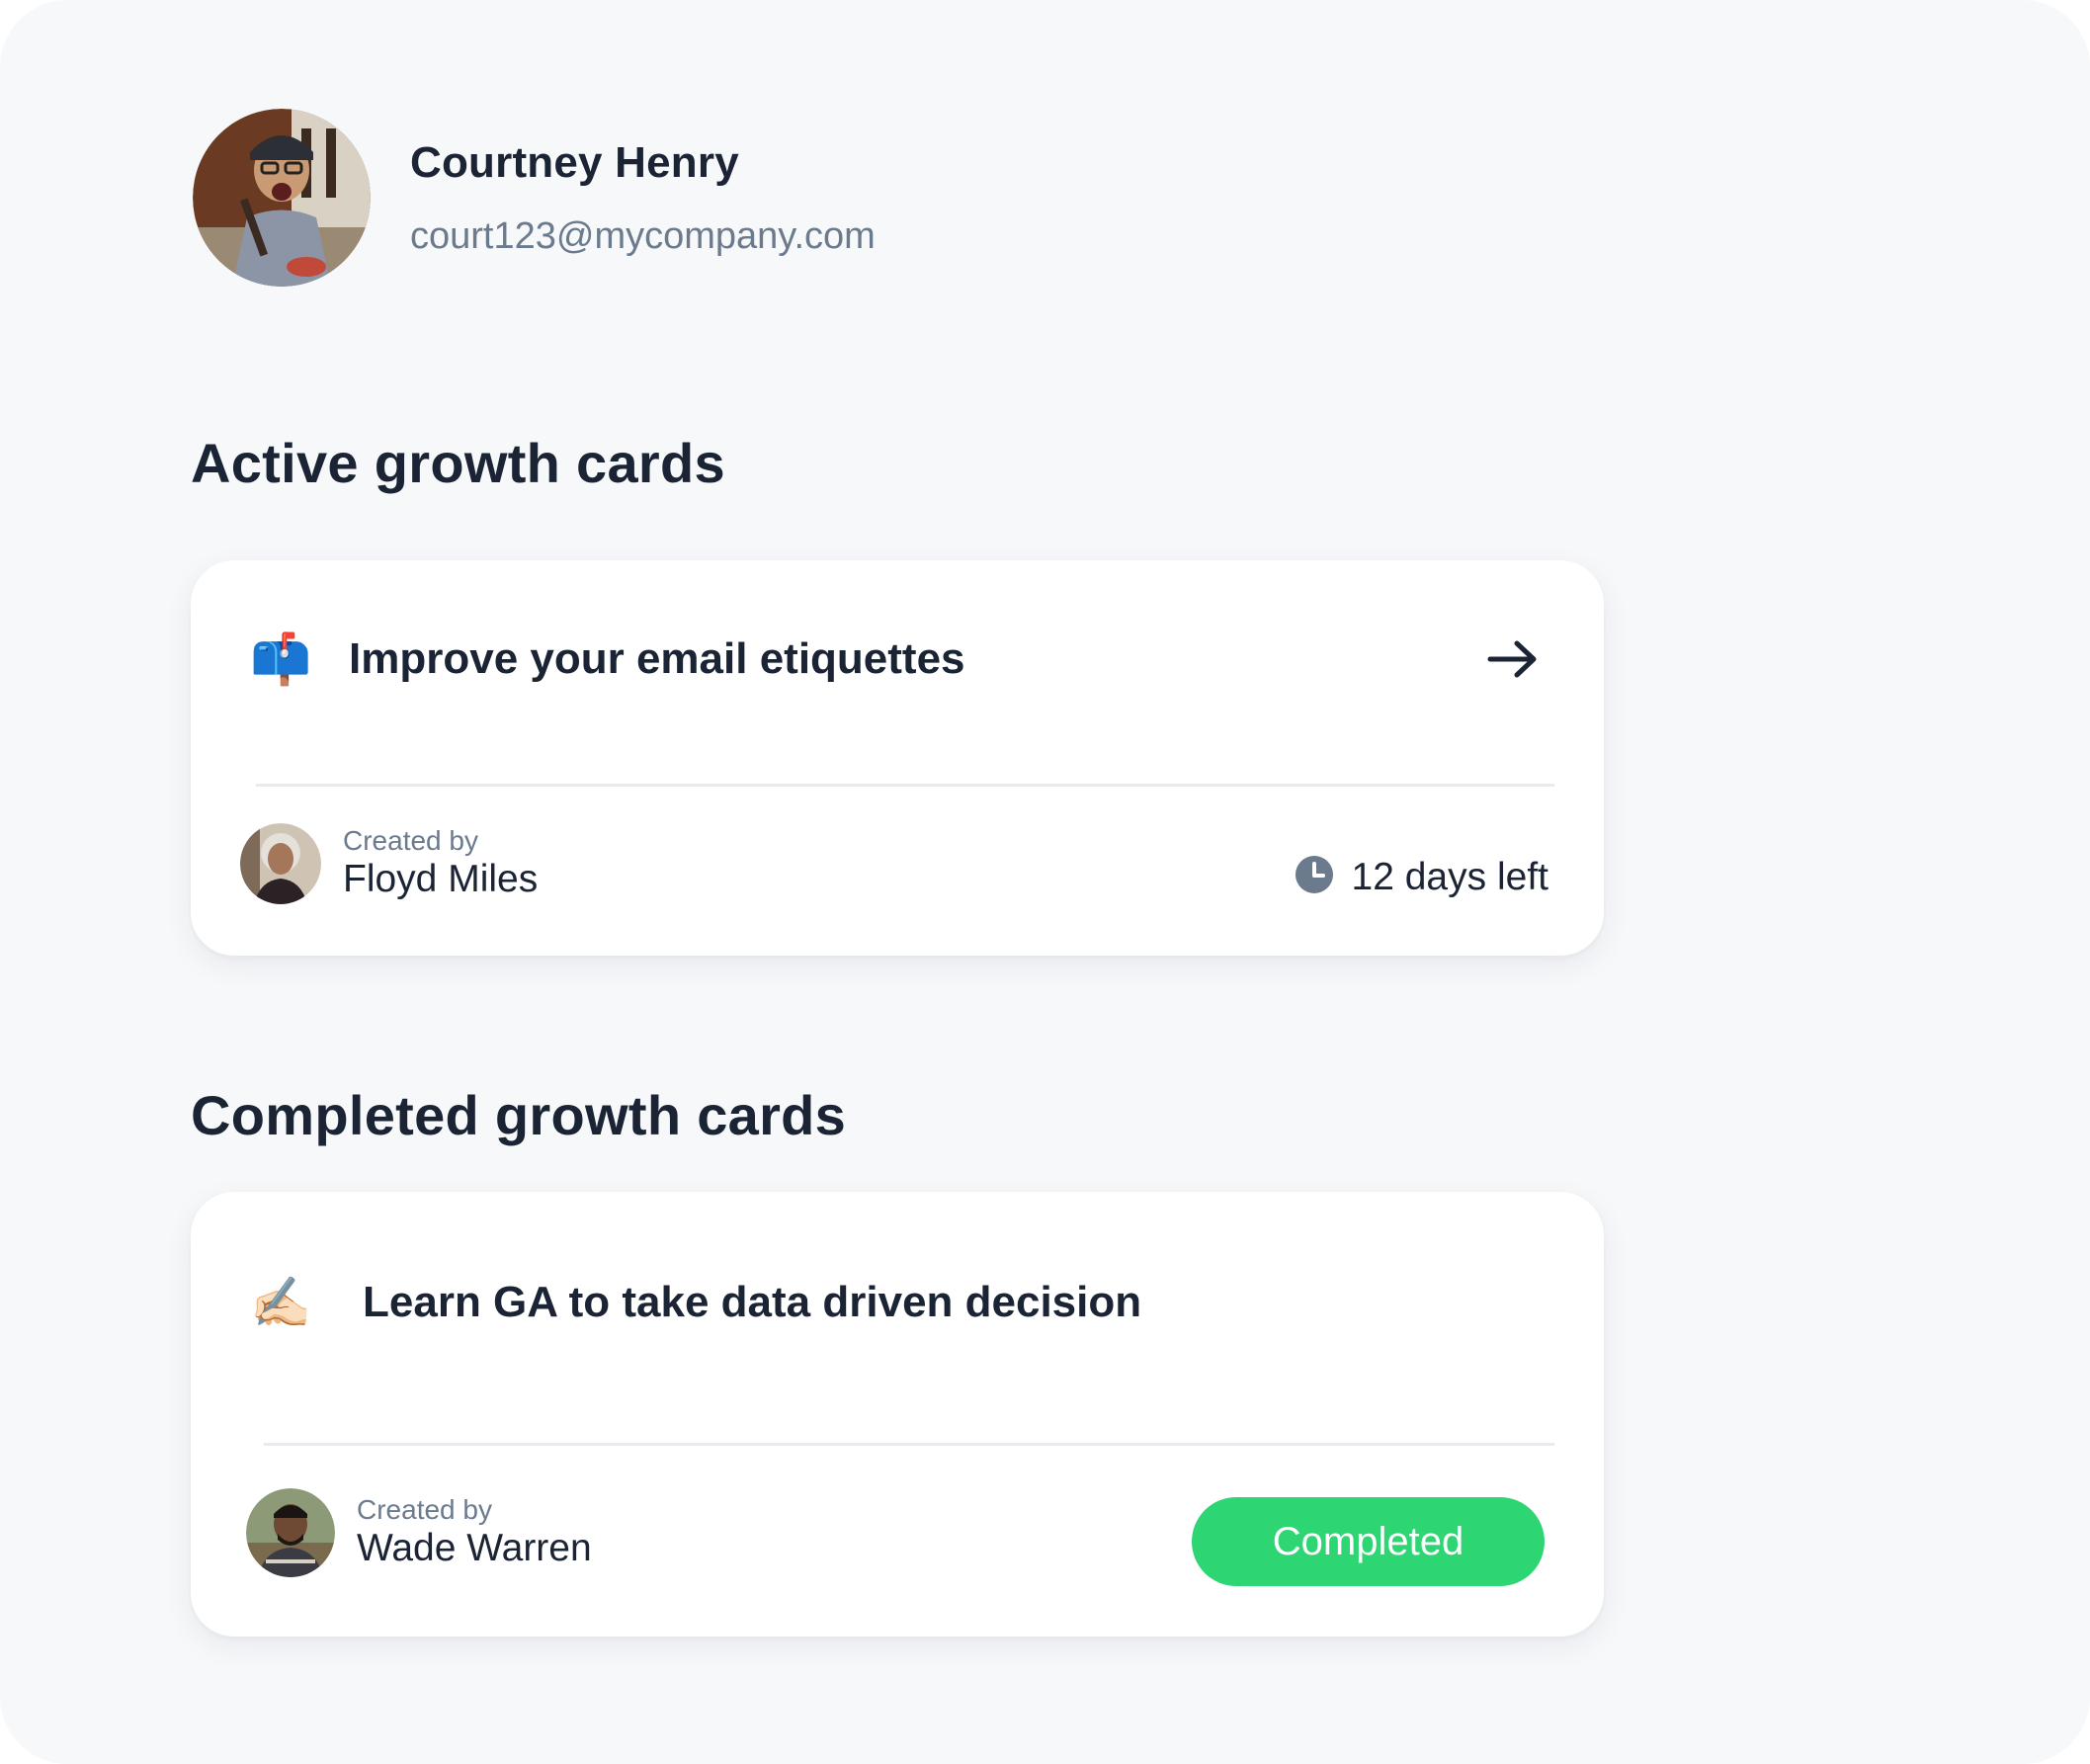 The image size is (2090, 1764). I want to click on clock-icon, so click(1314, 877).